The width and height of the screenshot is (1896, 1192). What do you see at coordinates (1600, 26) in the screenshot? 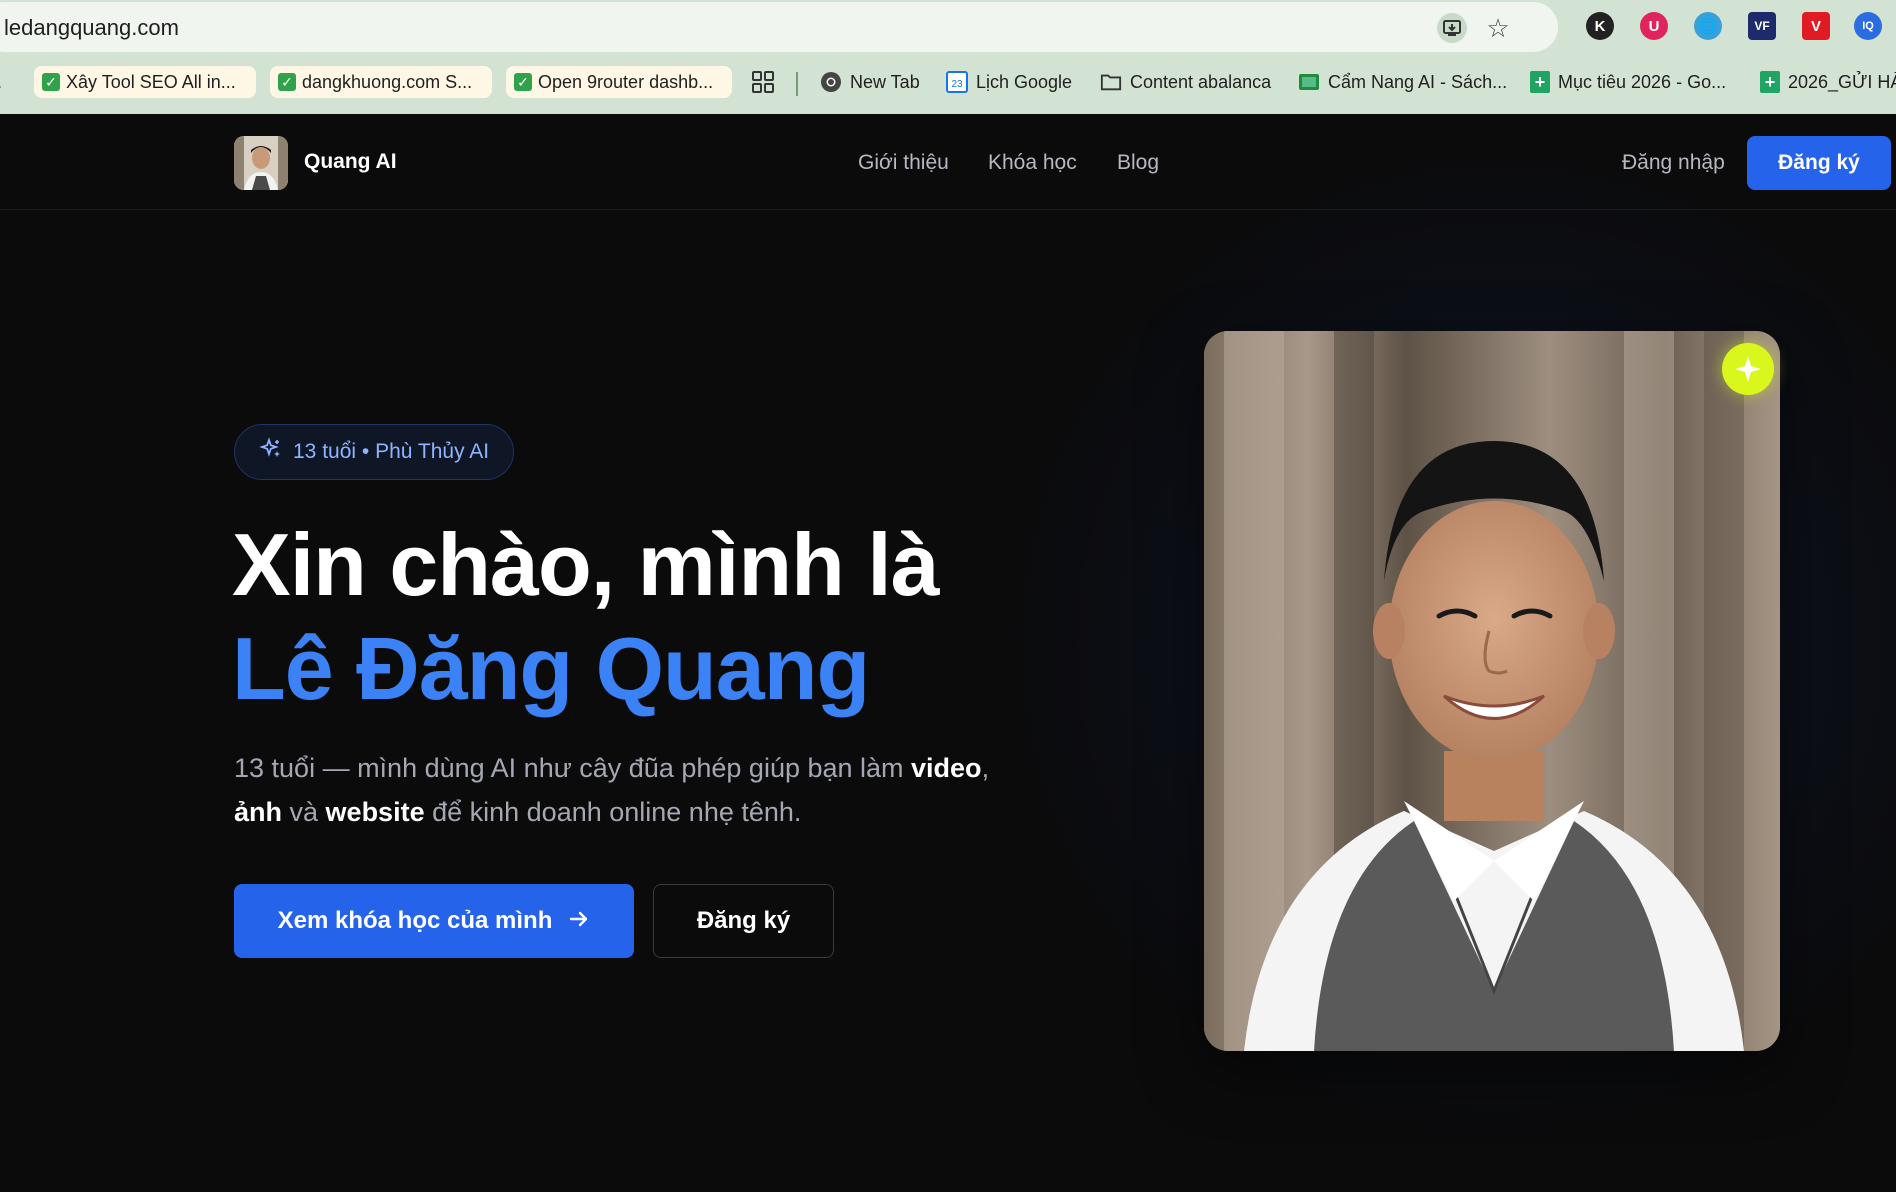
I see `extension-k-icon: K` at bounding box center [1600, 26].